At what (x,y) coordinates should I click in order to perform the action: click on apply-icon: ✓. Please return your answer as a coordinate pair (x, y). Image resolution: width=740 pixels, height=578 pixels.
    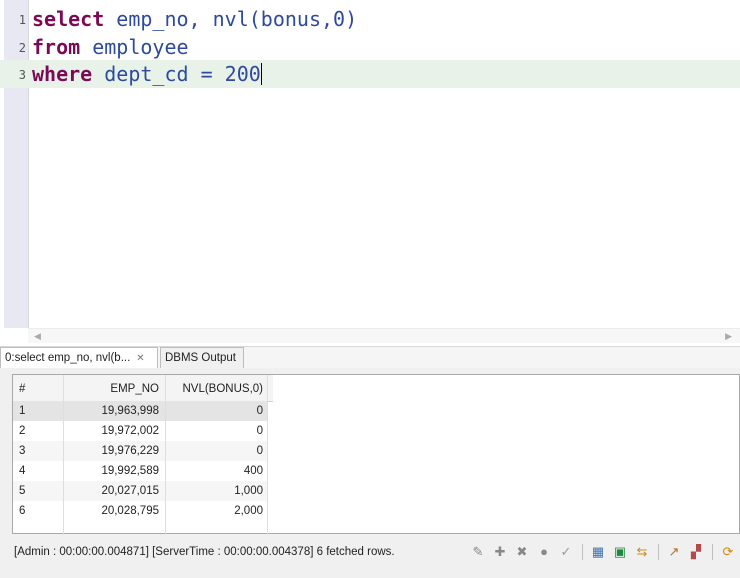
    Looking at the image, I should click on (566, 552).